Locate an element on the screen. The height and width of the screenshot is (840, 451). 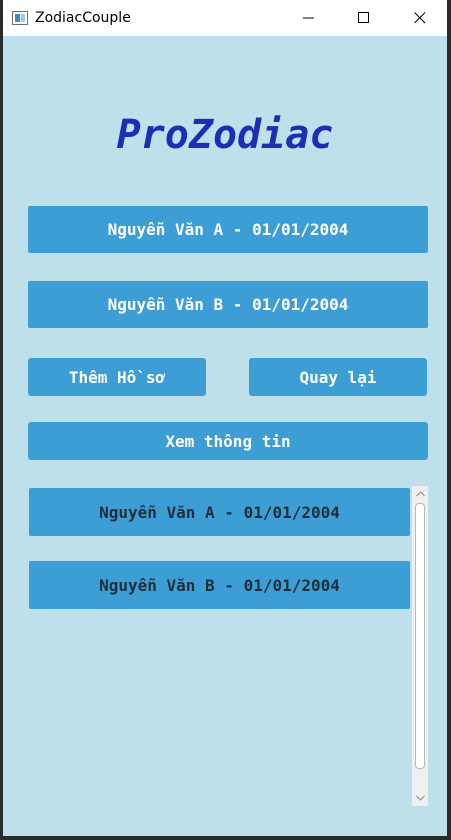
chevron-up-icon is located at coordinates (420, 494).